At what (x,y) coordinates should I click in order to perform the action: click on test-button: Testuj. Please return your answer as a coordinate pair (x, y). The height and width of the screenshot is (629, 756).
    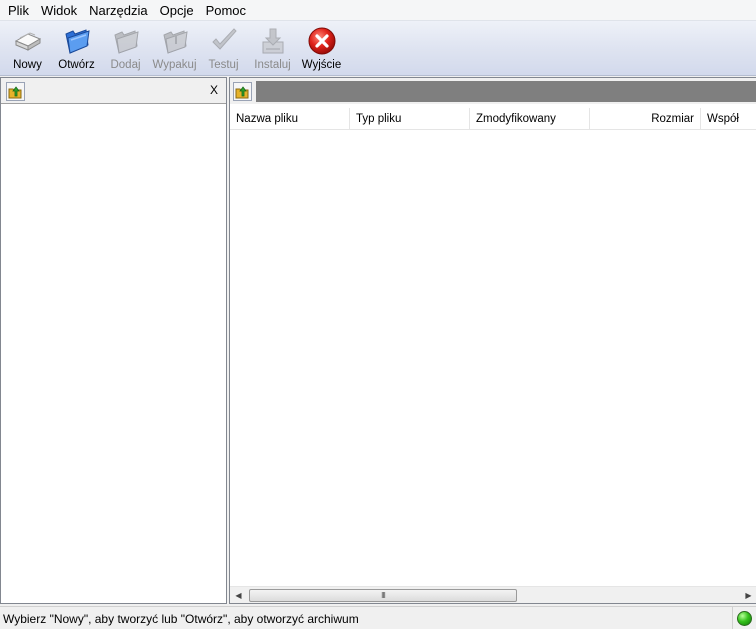
    Looking at the image, I should click on (223, 48).